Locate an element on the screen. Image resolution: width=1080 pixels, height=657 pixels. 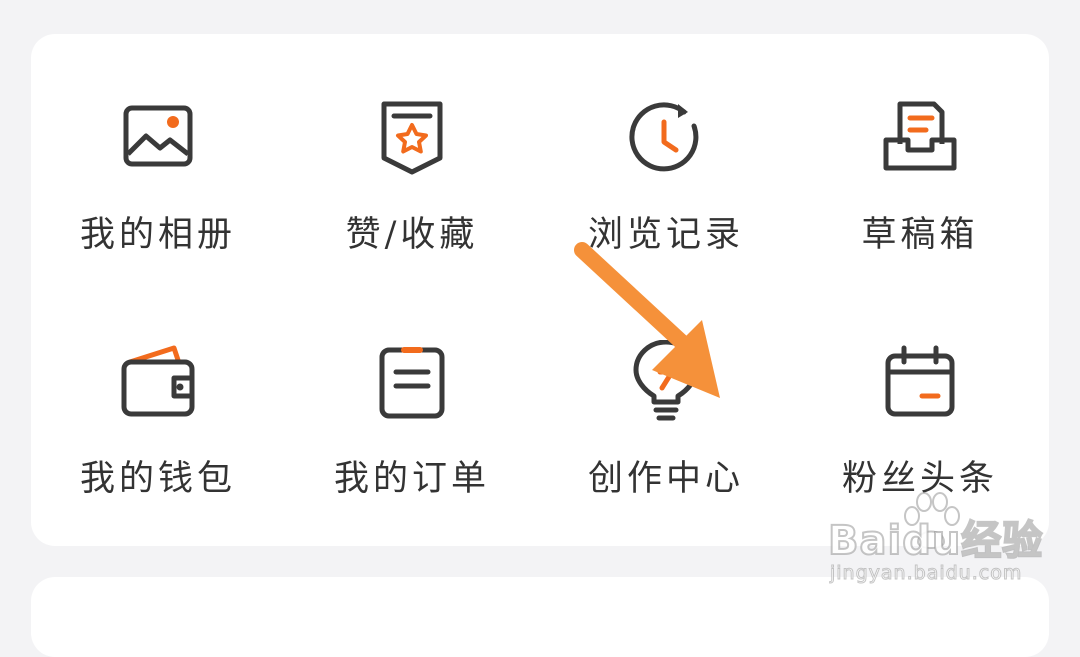
orders-clipboard-icon is located at coordinates (412, 382).